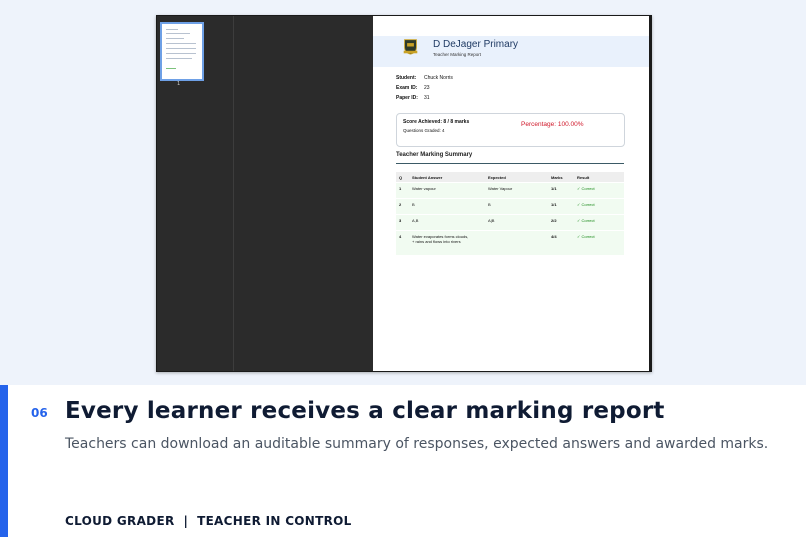 This screenshot has width=806, height=537. Describe the element at coordinates (436, 122) in the screenshot. I see `score-achieved: Score Achieved: 8 / 8 marks` at that location.